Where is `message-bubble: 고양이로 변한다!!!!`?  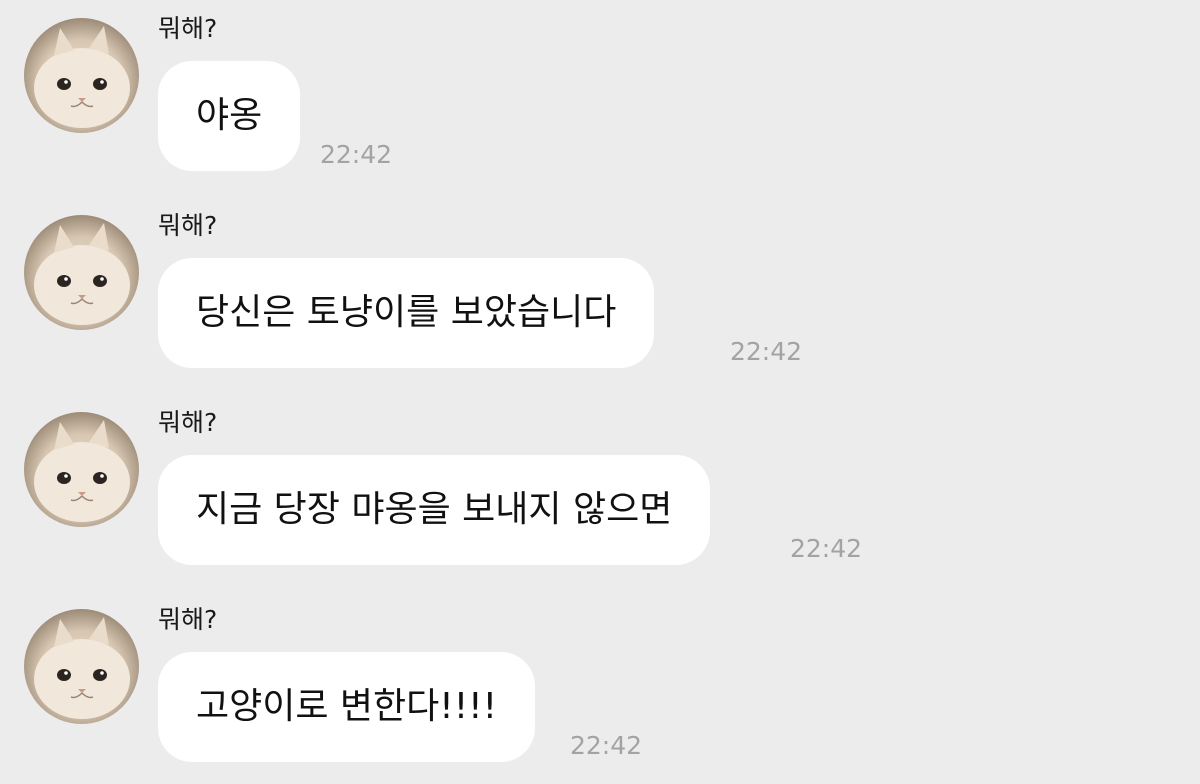
message-bubble: 고양이로 변한다!!!! is located at coordinates (347, 707).